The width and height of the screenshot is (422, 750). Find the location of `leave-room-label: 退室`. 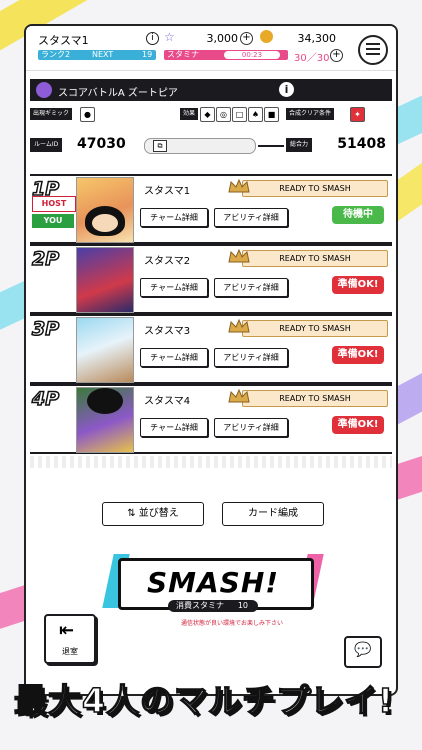

leave-room-label: 退室 is located at coordinates (70, 651).